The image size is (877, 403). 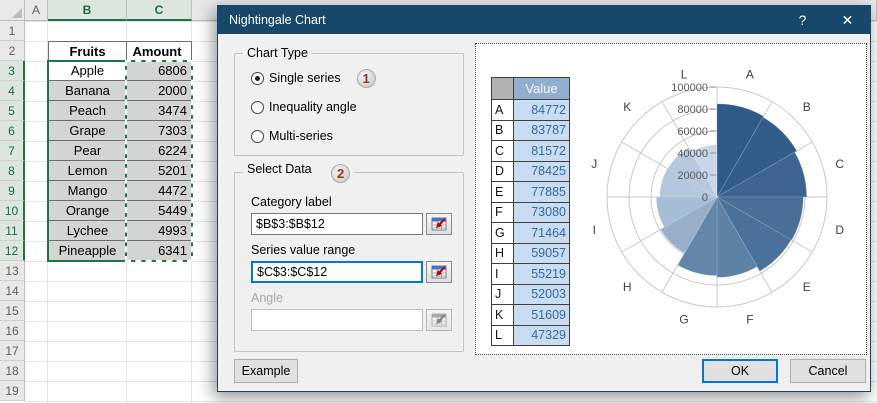 What do you see at coordinates (12, 91) in the screenshot?
I see `row-header-4: 4` at bounding box center [12, 91].